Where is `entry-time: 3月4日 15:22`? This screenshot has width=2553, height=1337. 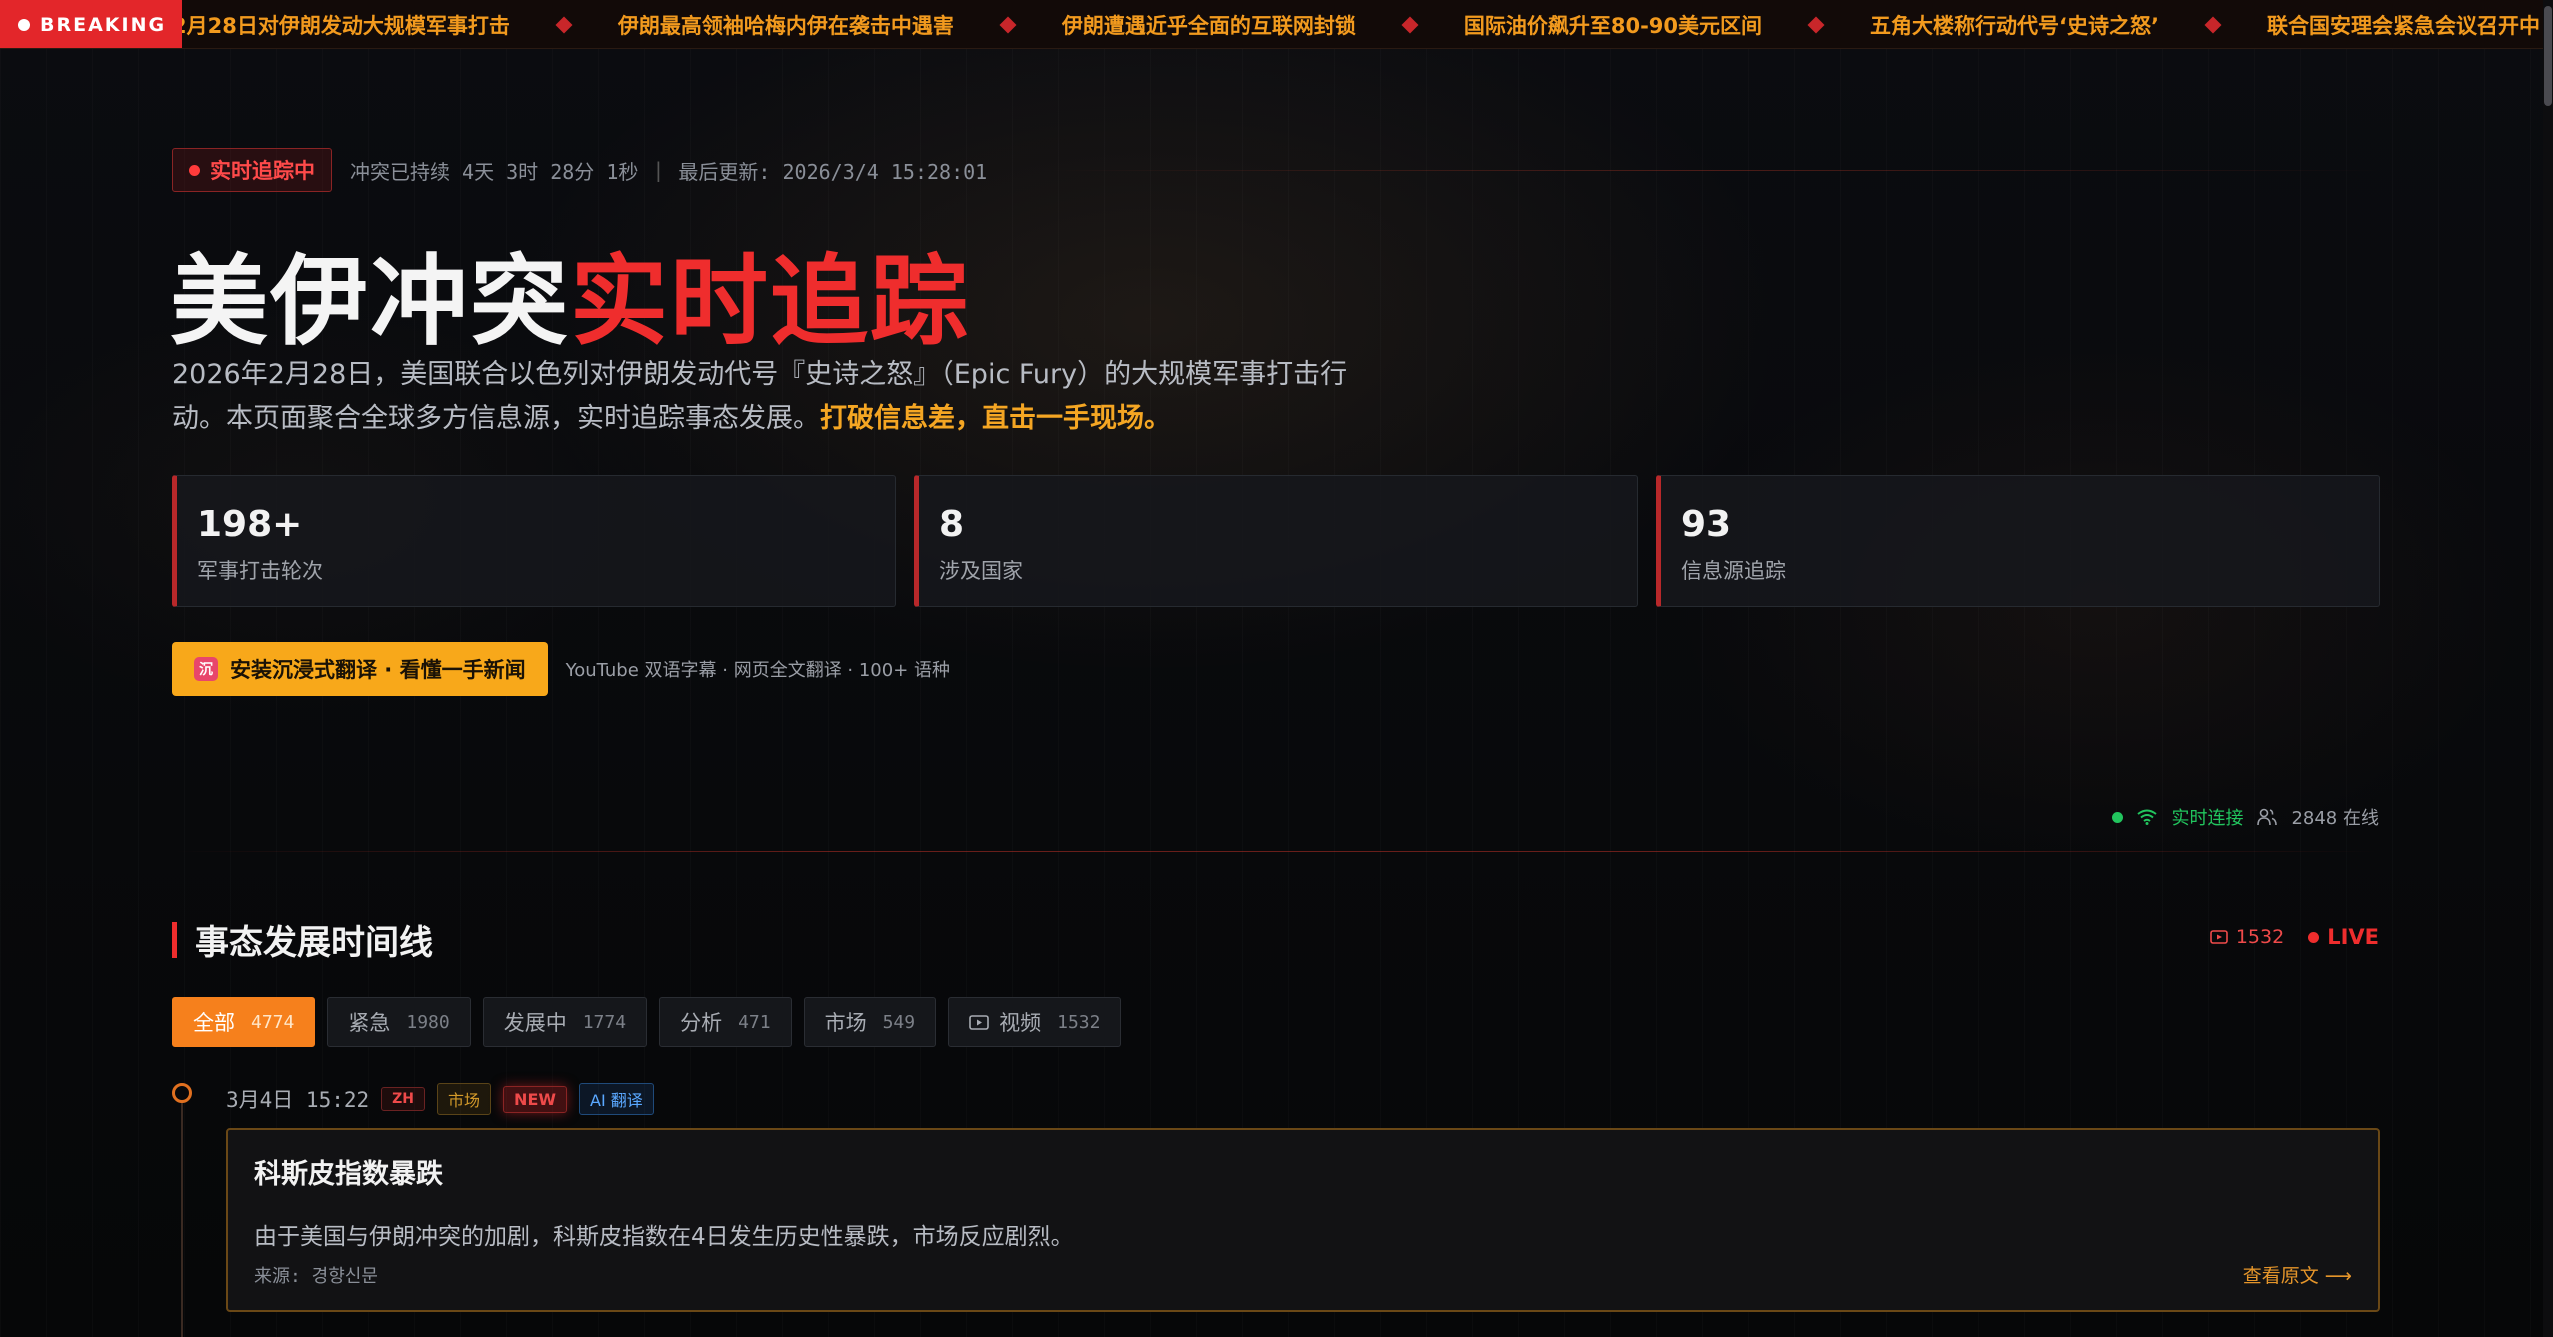
entry-time: 3月4日 15:22 is located at coordinates (298, 1100).